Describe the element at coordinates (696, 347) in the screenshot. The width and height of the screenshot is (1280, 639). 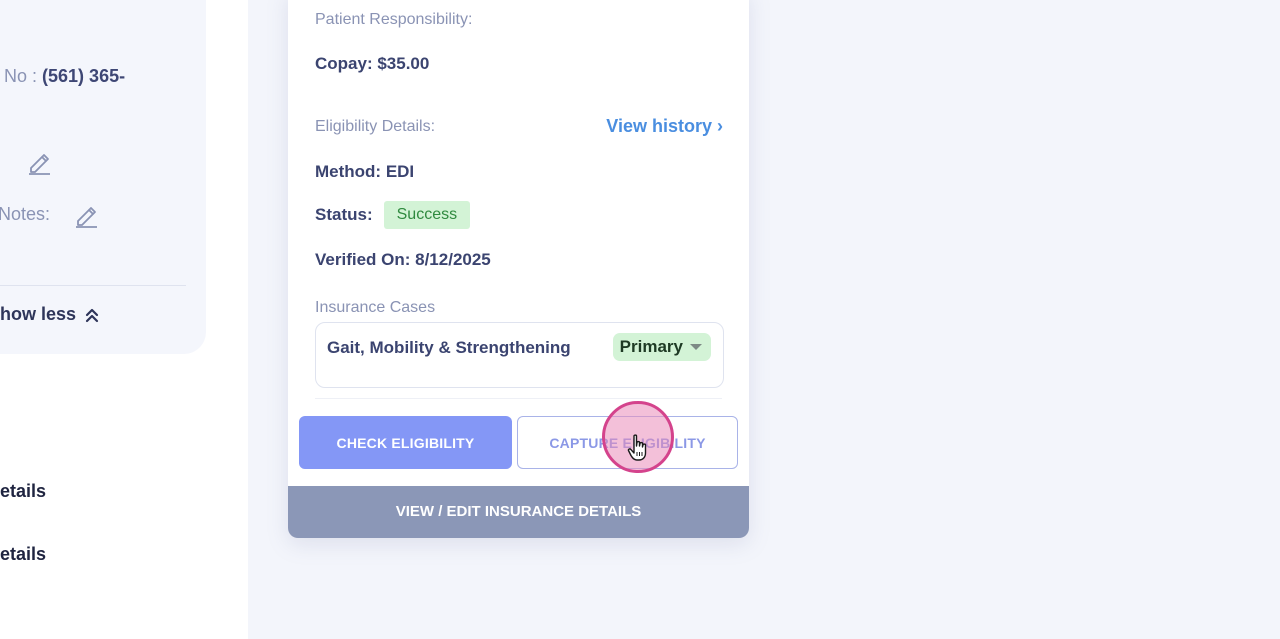
I see `caret-down-icon` at that location.